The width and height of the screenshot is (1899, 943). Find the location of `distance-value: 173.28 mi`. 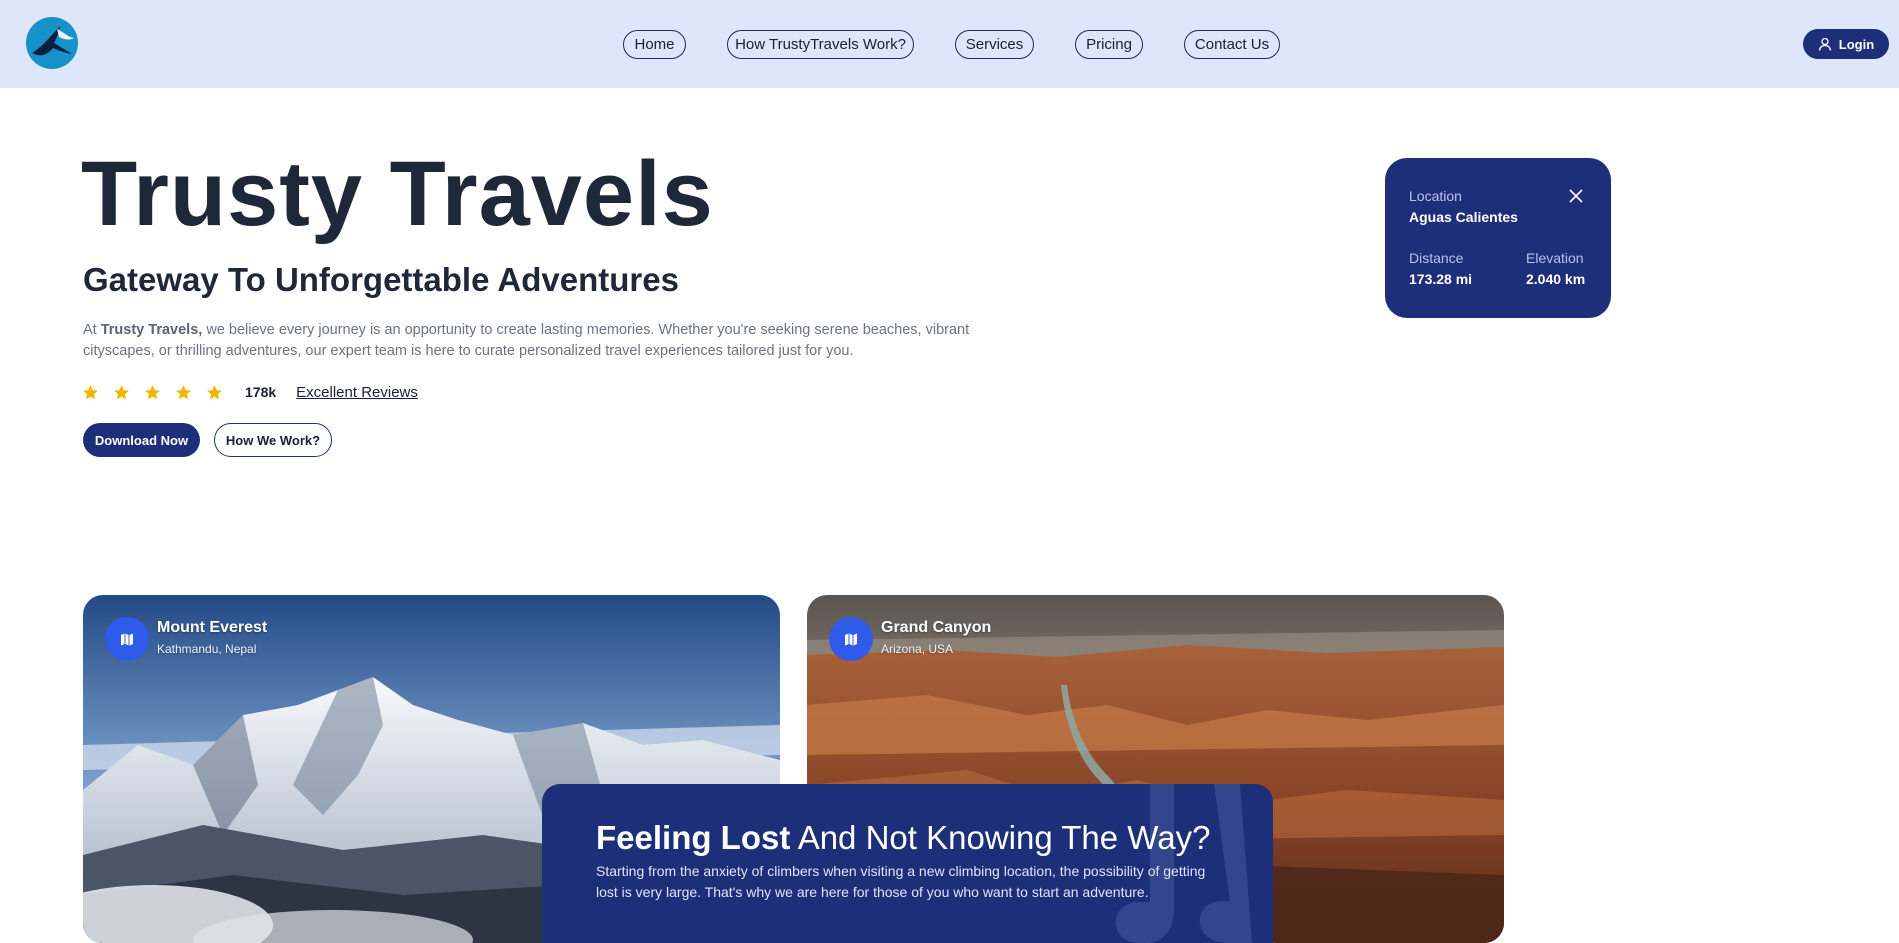

distance-value: 173.28 mi is located at coordinates (1441, 279).